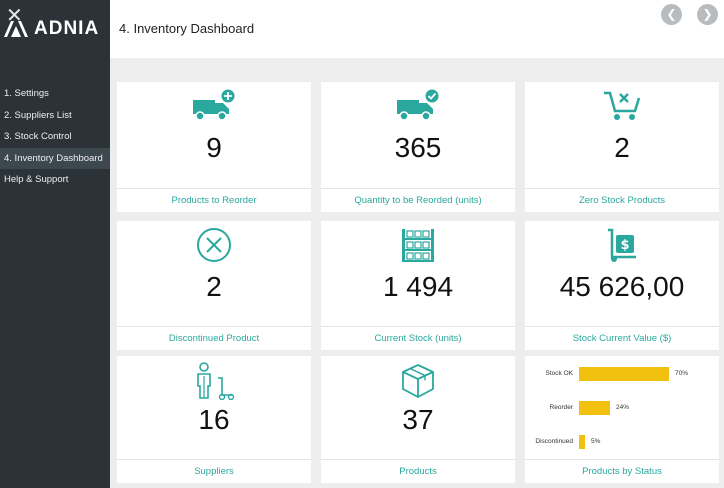 This screenshot has width=724, height=488. I want to click on card-current-stock: 1 494 Current Stock (units), so click(418, 285).